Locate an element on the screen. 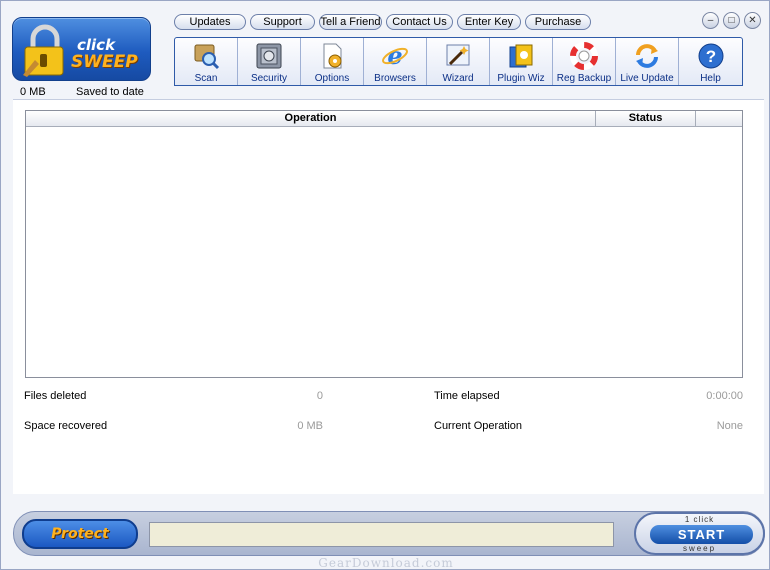  spare-column-header is located at coordinates (719, 119).